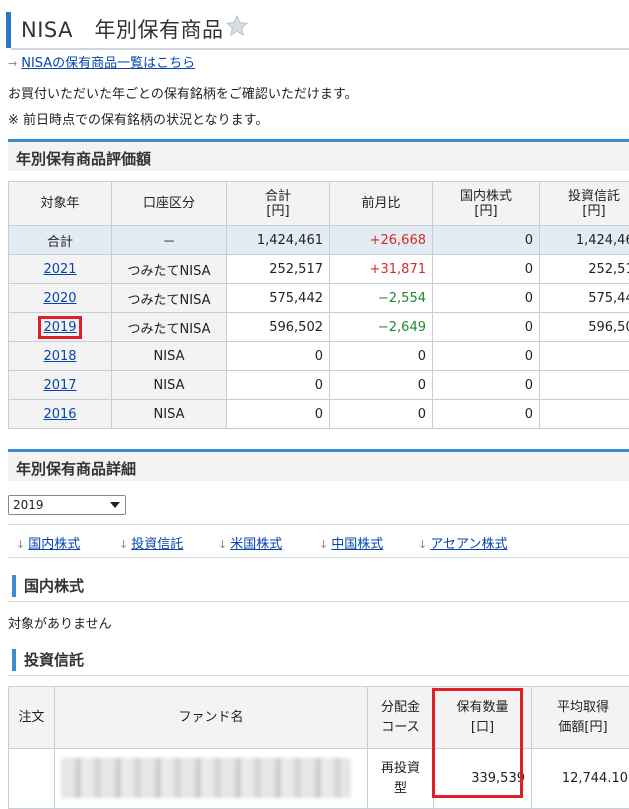 The width and height of the screenshot is (629, 809). Describe the element at coordinates (584, 298) in the screenshot. I see `fund-cell: 575,442` at that location.